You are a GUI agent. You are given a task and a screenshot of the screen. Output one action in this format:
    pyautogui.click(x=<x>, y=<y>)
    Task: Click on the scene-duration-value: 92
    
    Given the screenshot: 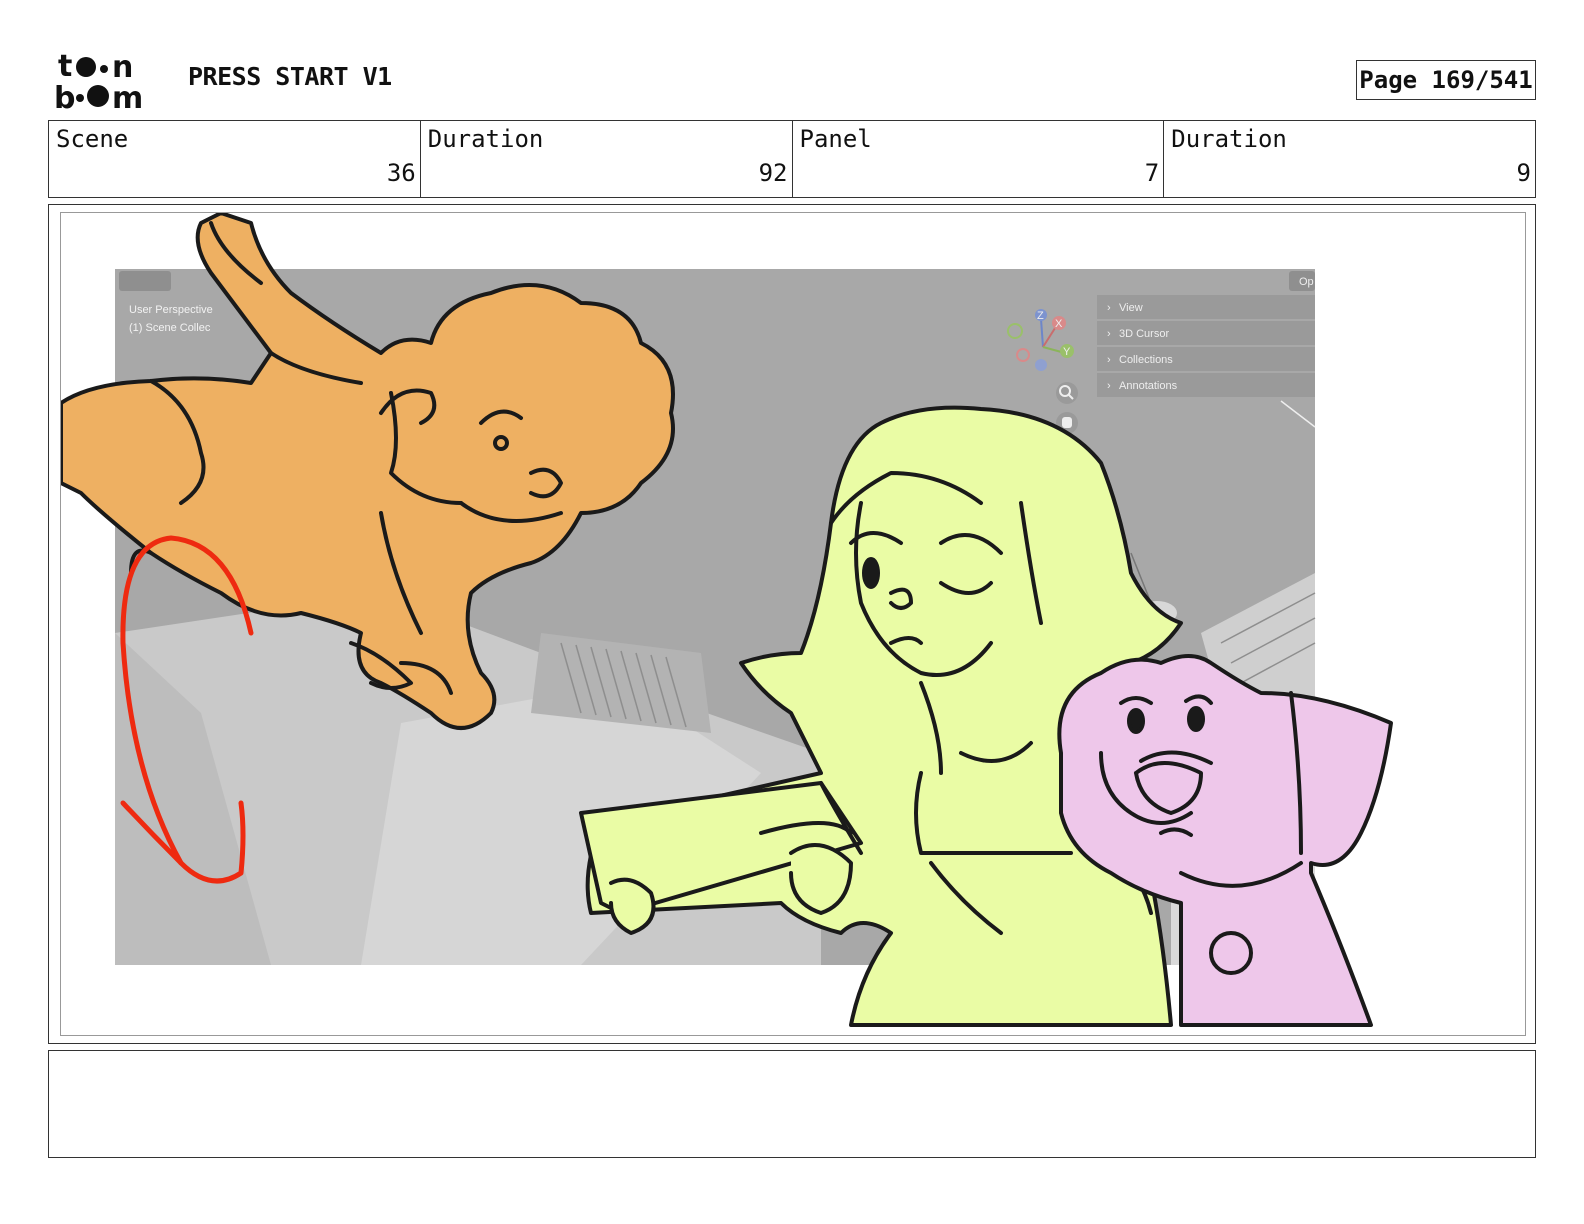 What is the action you would take?
    pyautogui.click(x=773, y=173)
    